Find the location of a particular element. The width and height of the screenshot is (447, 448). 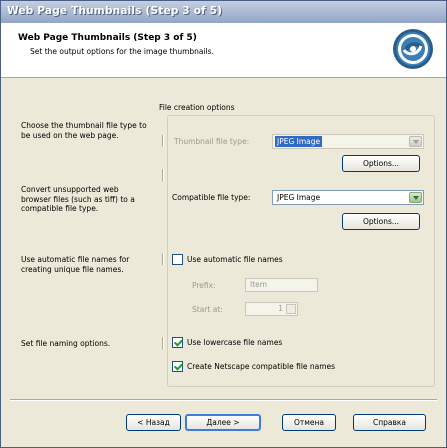

netscape-checkbox is located at coordinates (177, 366).